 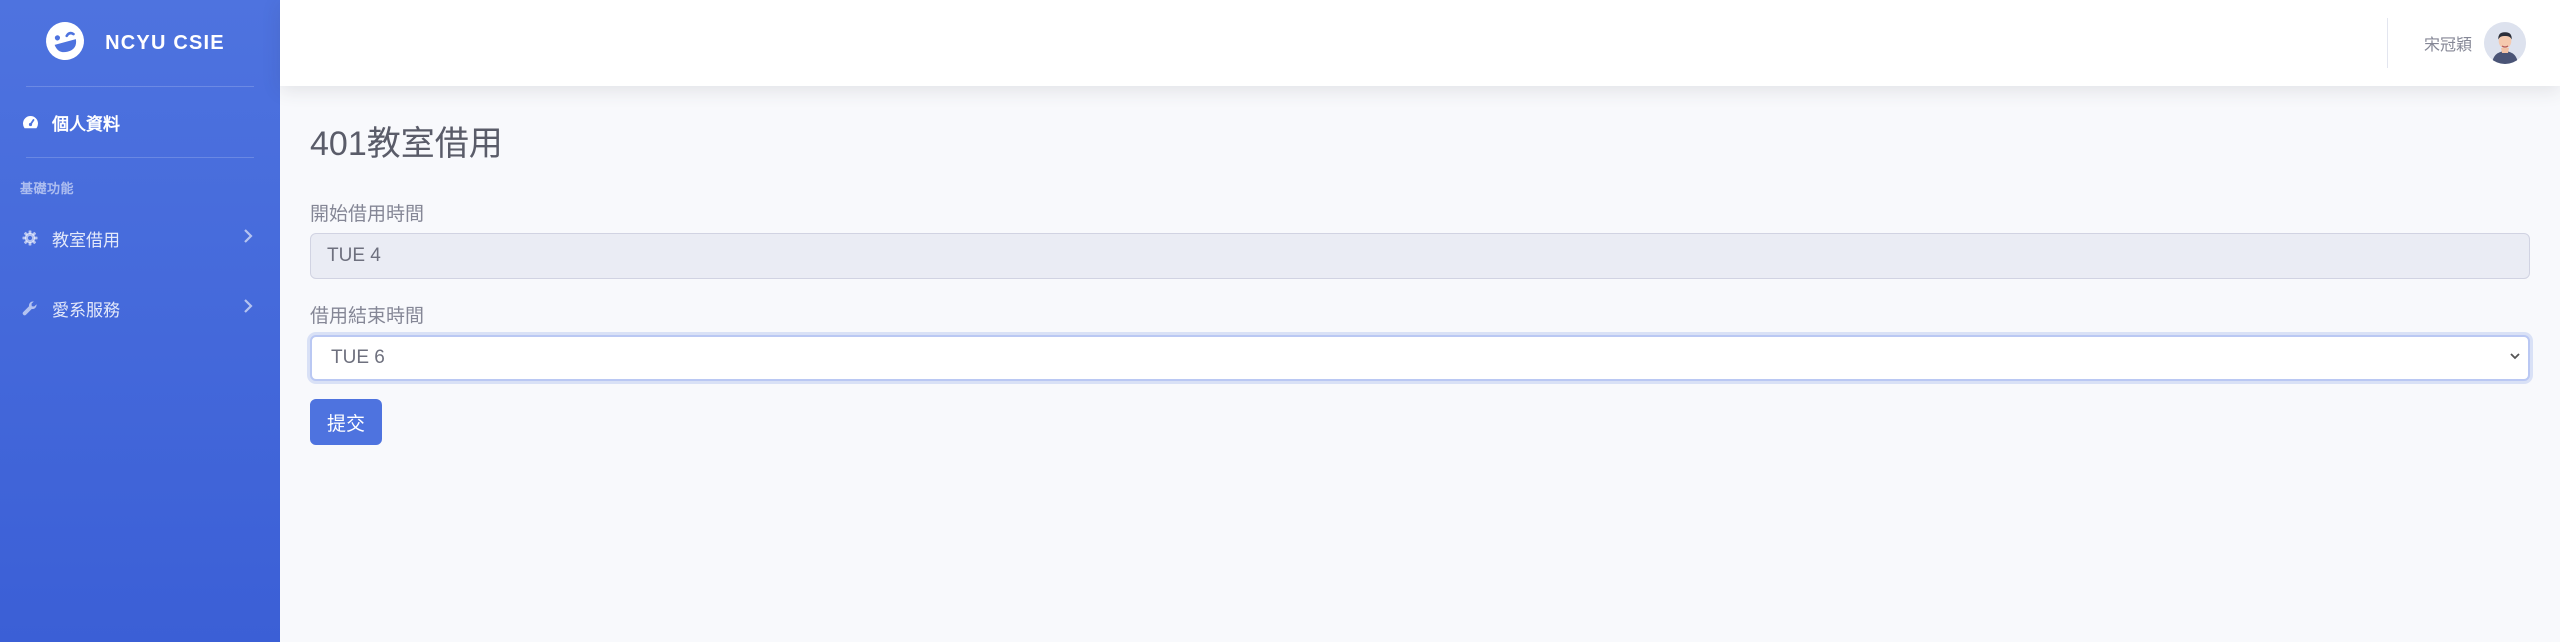 What do you see at coordinates (346, 422) in the screenshot?
I see `submit-button: 提交` at bounding box center [346, 422].